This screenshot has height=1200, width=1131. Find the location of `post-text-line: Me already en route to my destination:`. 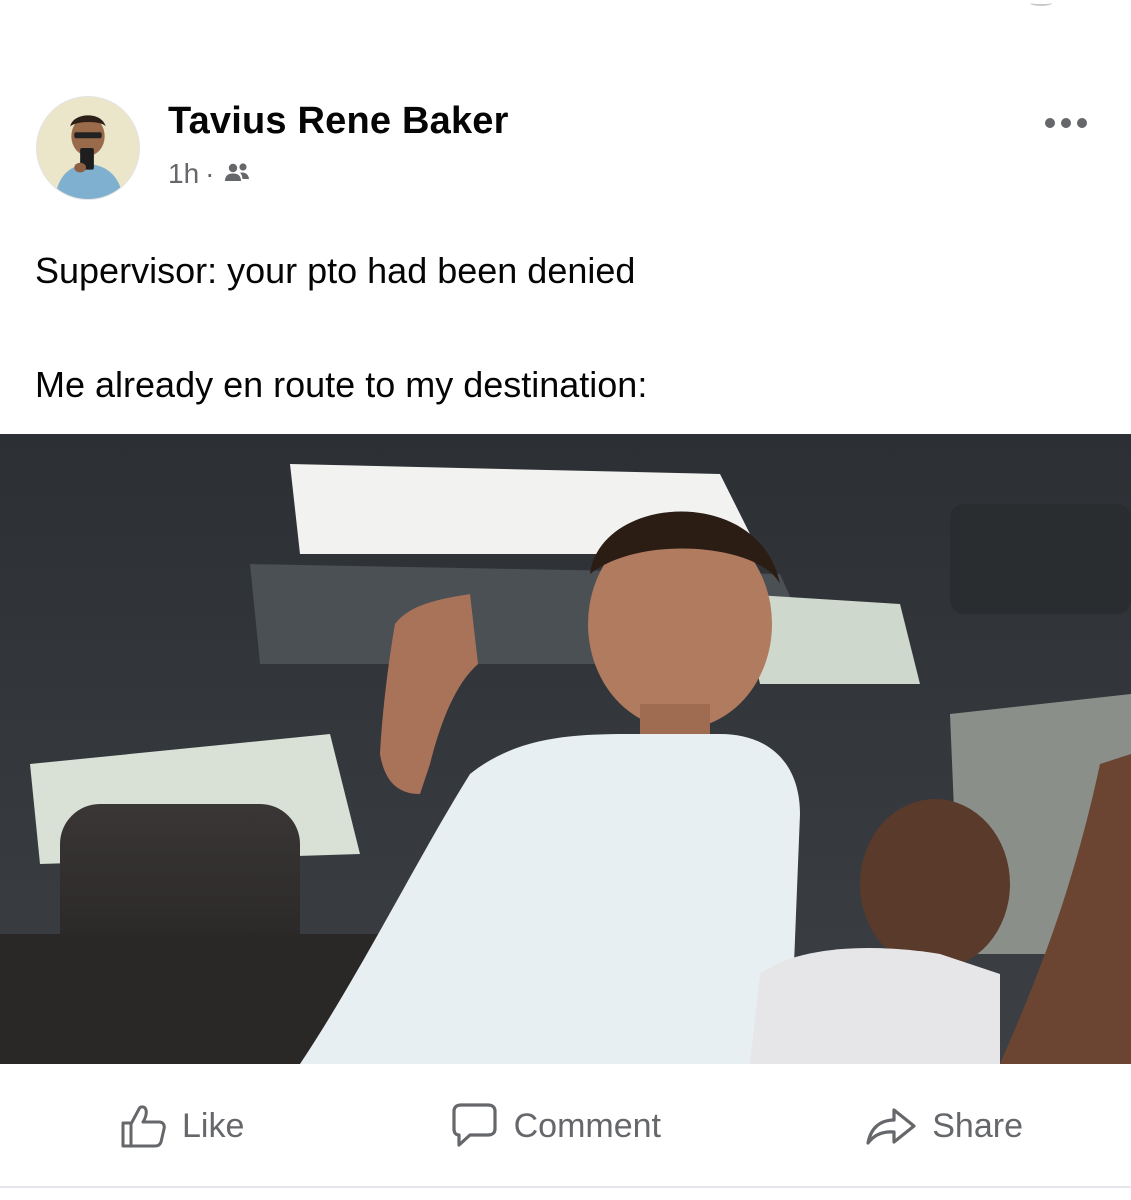

post-text-line: Me already en route to my destination: is located at coordinates (341, 384).